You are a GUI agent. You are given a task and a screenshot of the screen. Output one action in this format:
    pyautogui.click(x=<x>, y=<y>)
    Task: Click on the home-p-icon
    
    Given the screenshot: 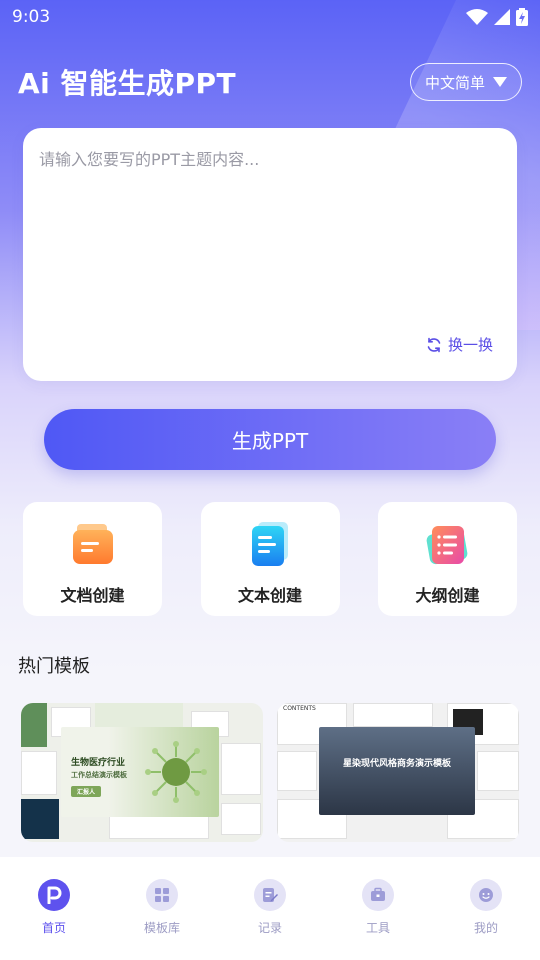 What is the action you would take?
    pyautogui.click(x=54, y=895)
    